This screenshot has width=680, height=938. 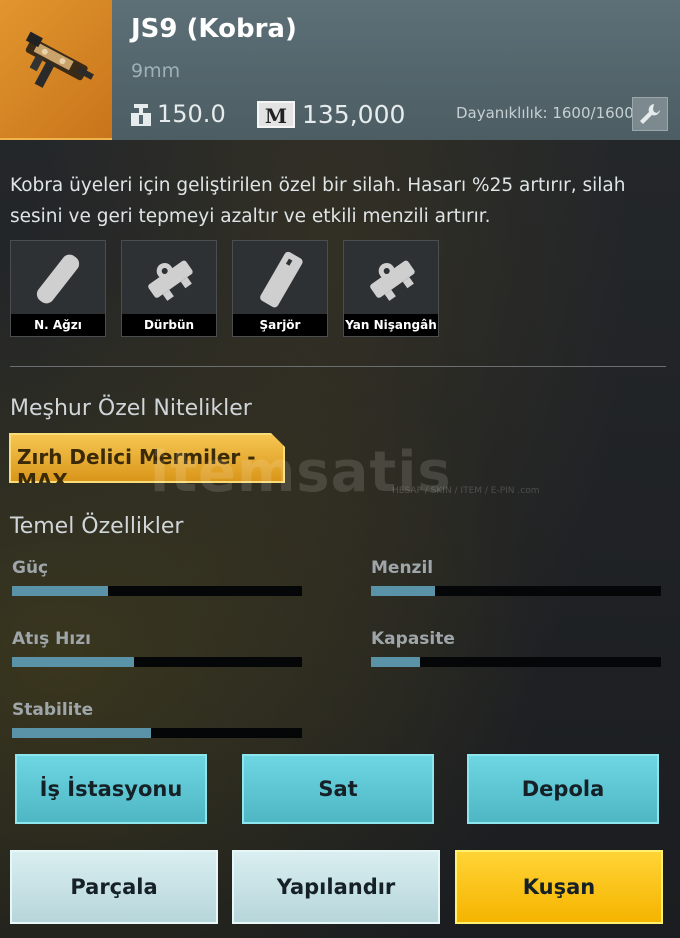 I want to click on item-weight: 150.0, so click(x=191, y=114).